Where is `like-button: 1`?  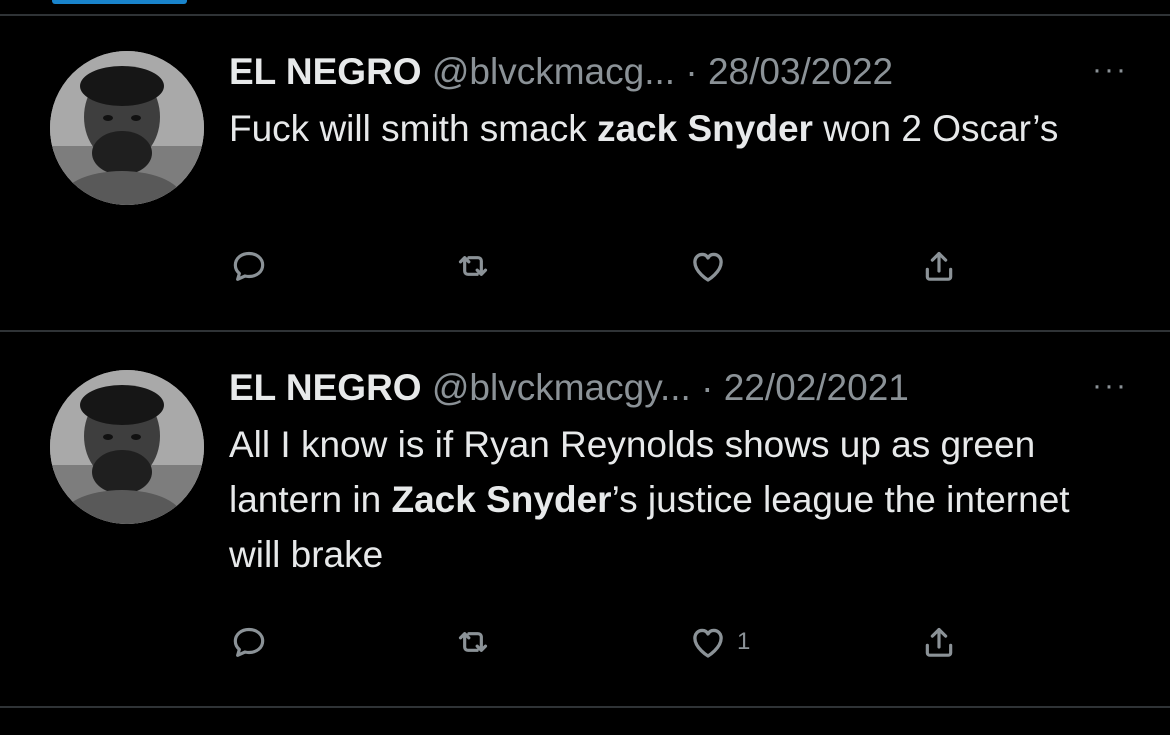
like-button: 1 is located at coordinates (718, 642).